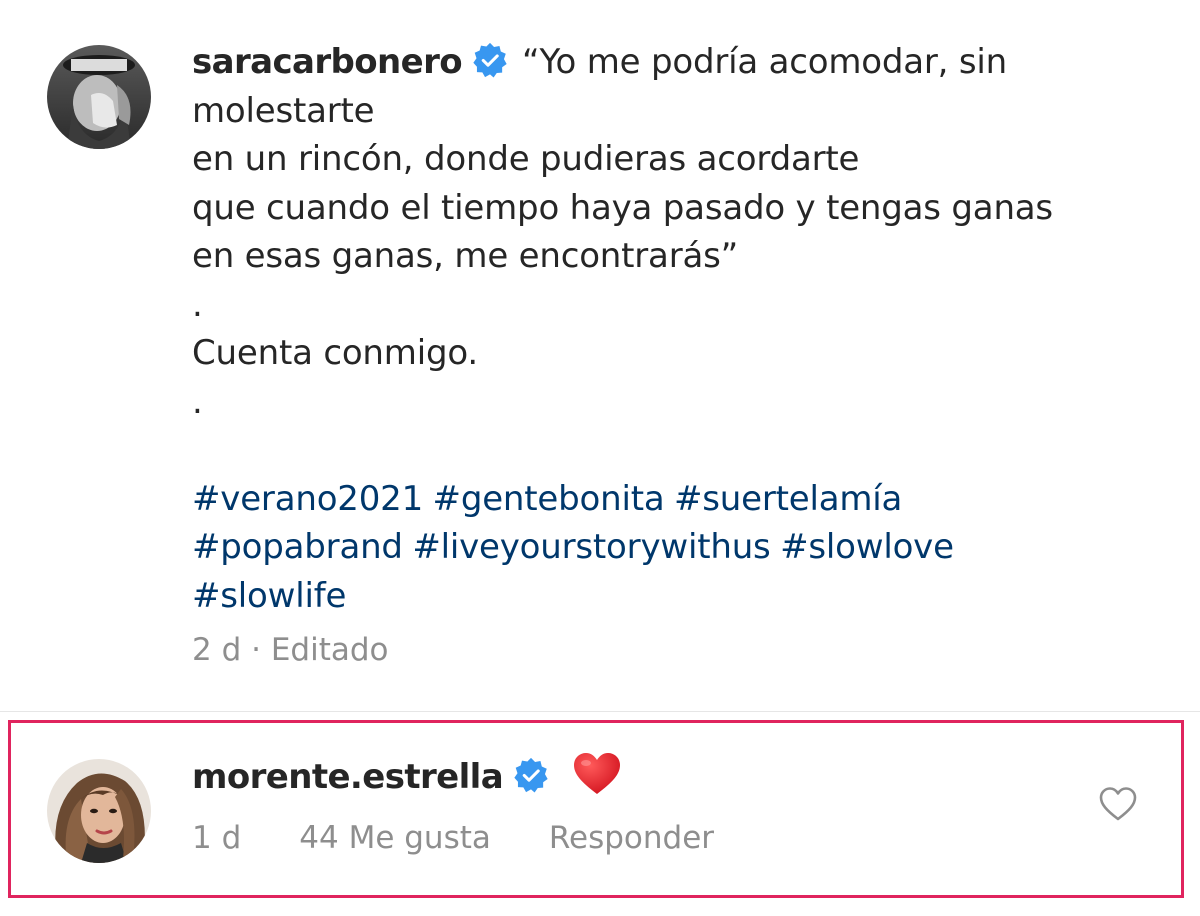  What do you see at coordinates (465, 256) in the screenshot?
I see `caption-line-5: en esas ganas, me encontrarás”` at bounding box center [465, 256].